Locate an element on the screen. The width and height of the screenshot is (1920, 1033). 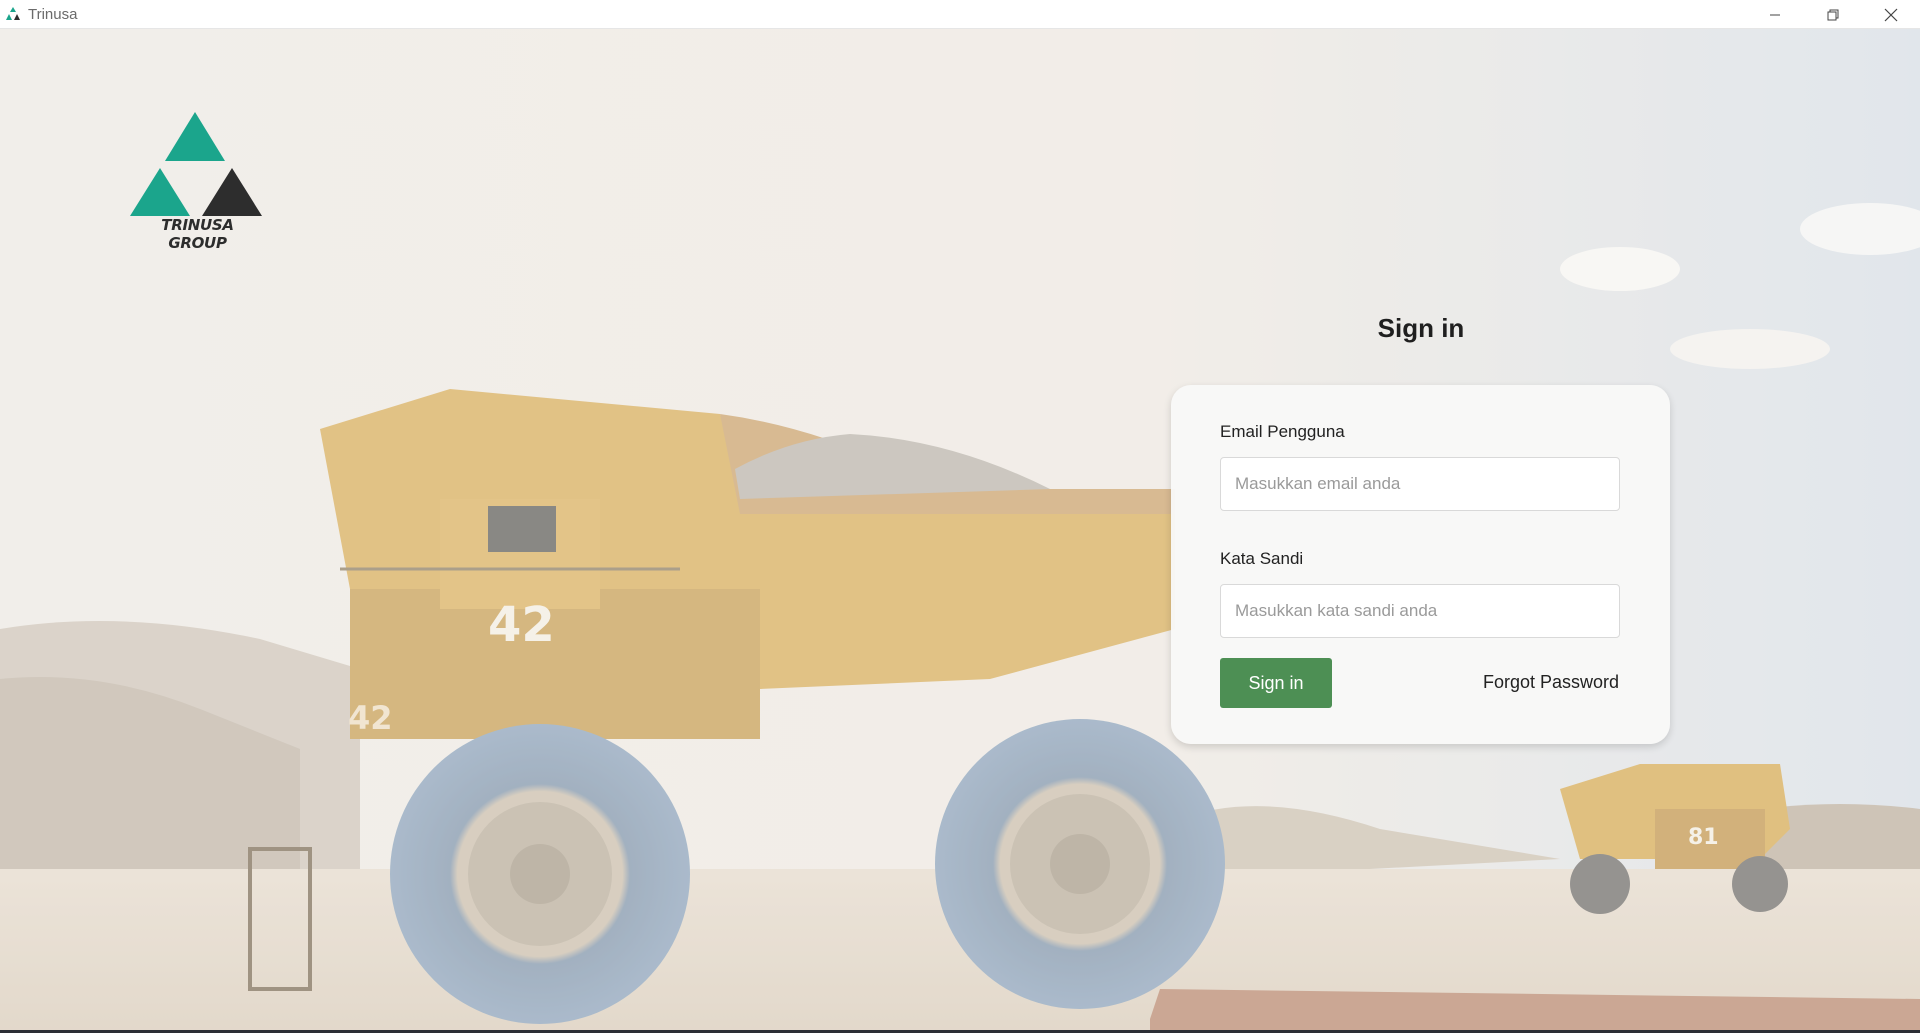
restore-button is located at coordinates (1833, 14).